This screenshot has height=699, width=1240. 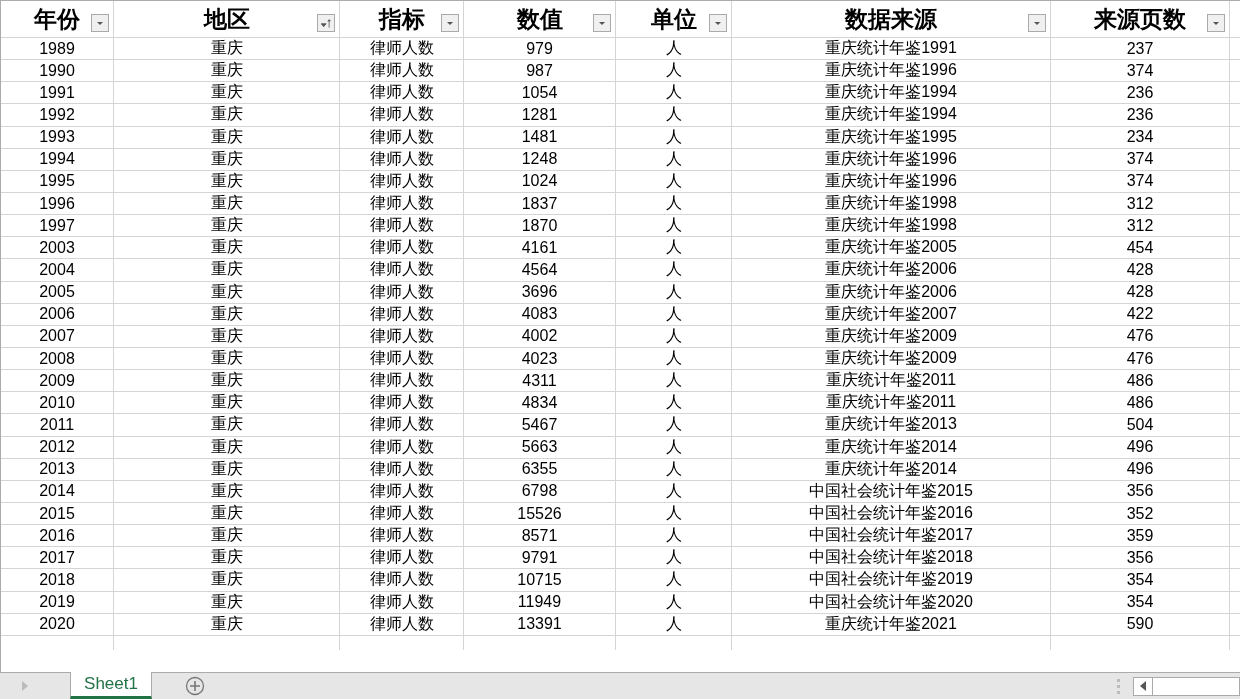 I want to click on table-cell: 2012, so click(x=57, y=447).